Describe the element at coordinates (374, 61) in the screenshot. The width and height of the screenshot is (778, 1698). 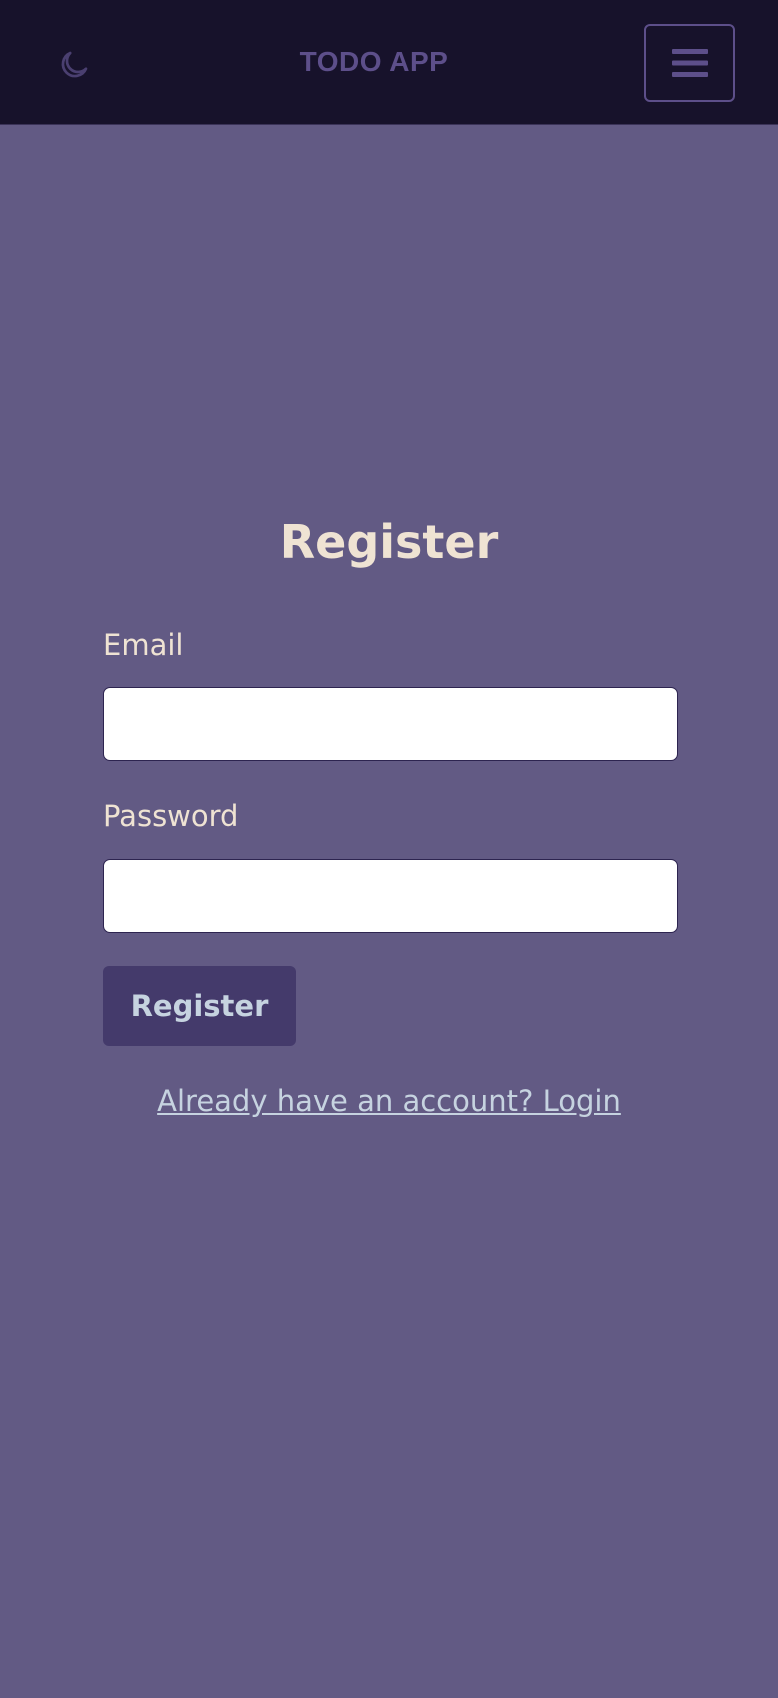
I see `app-title: TODO APP` at that location.